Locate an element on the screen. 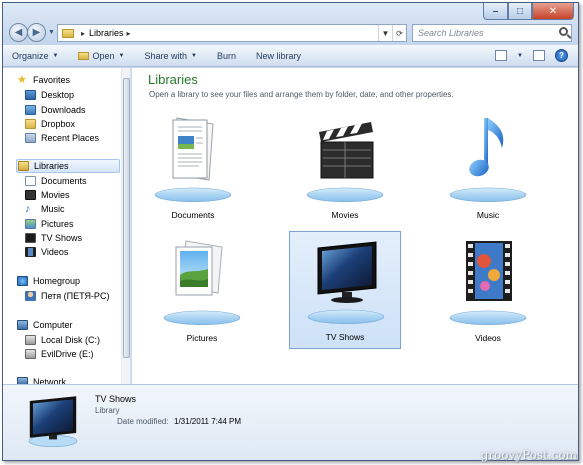 This screenshot has height=465, width=583. library-tile-movies: Movies is located at coordinates (345, 167).